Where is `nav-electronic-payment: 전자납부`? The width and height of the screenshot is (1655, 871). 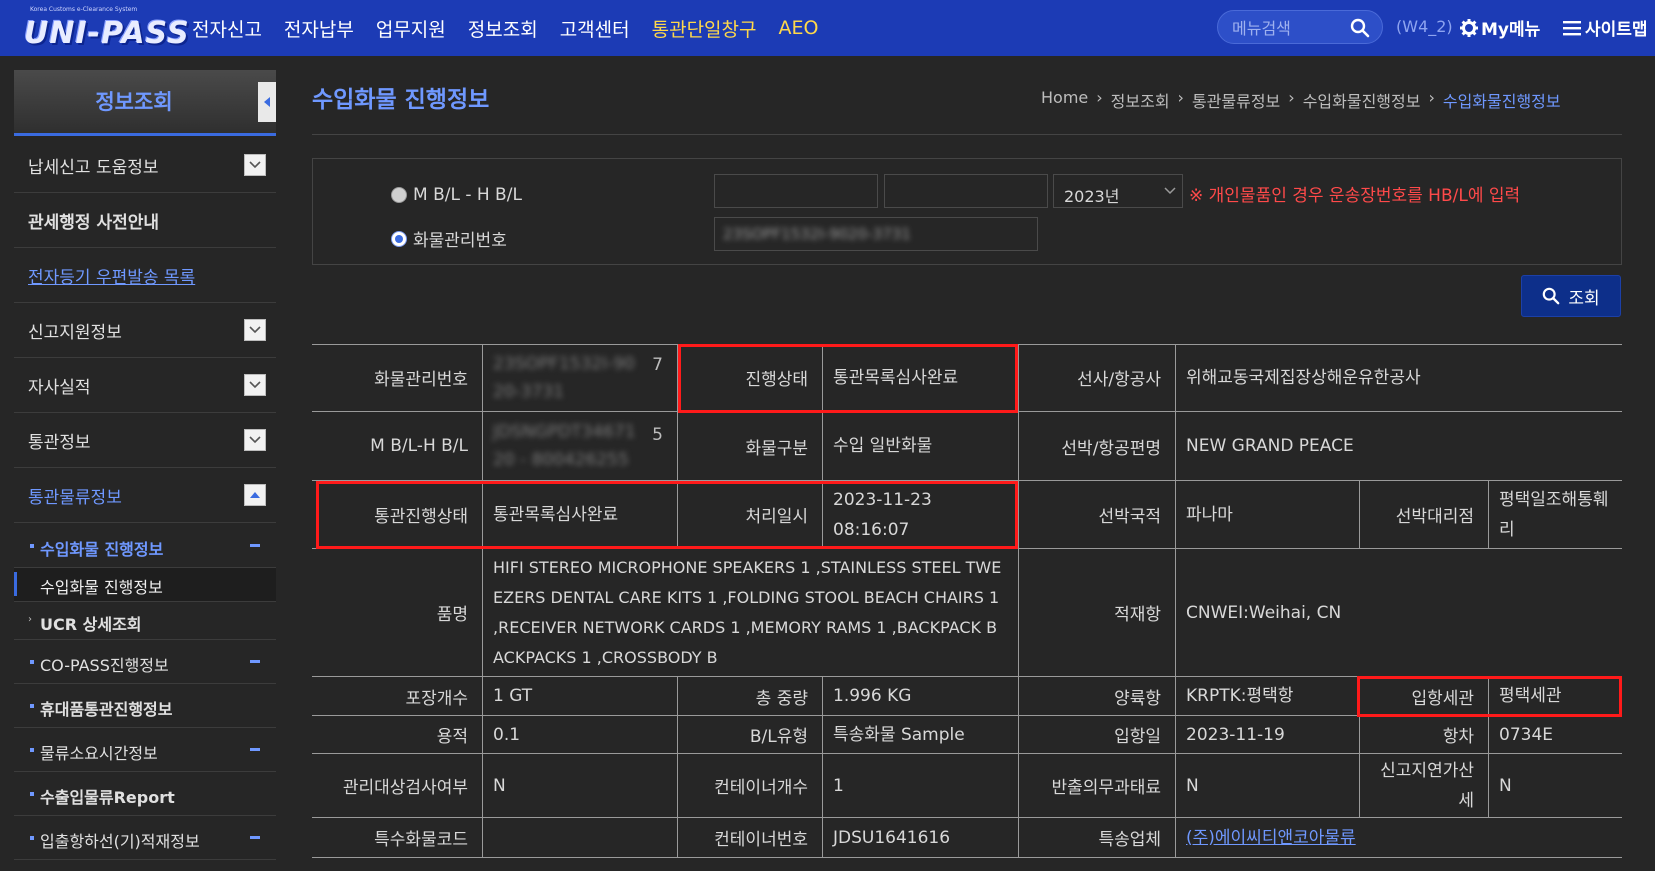 nav-electronic-payment: 전자납부 is located at coordinates (319, 28).